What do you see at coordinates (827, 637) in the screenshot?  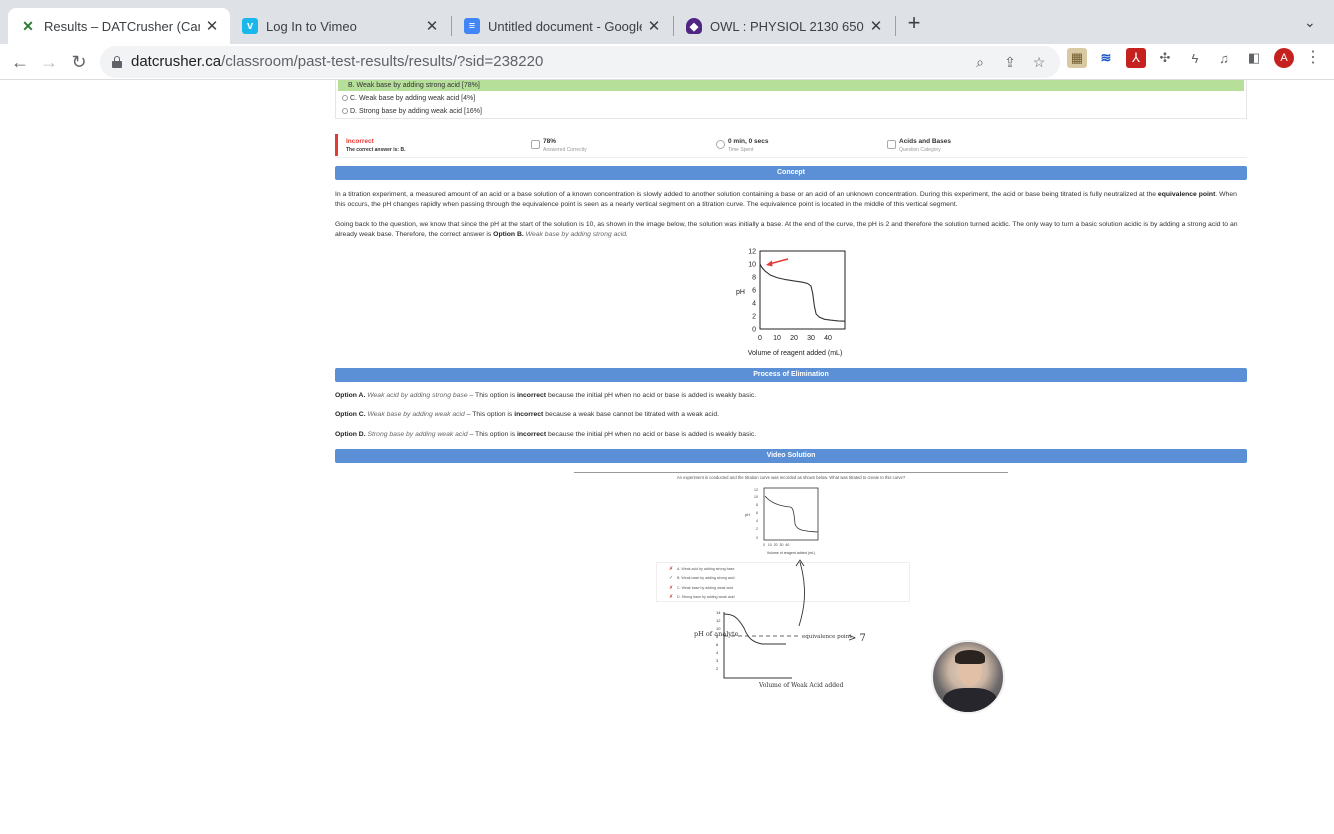 I see `sketch-note: equivalence point` at bounding box center [827, 637].